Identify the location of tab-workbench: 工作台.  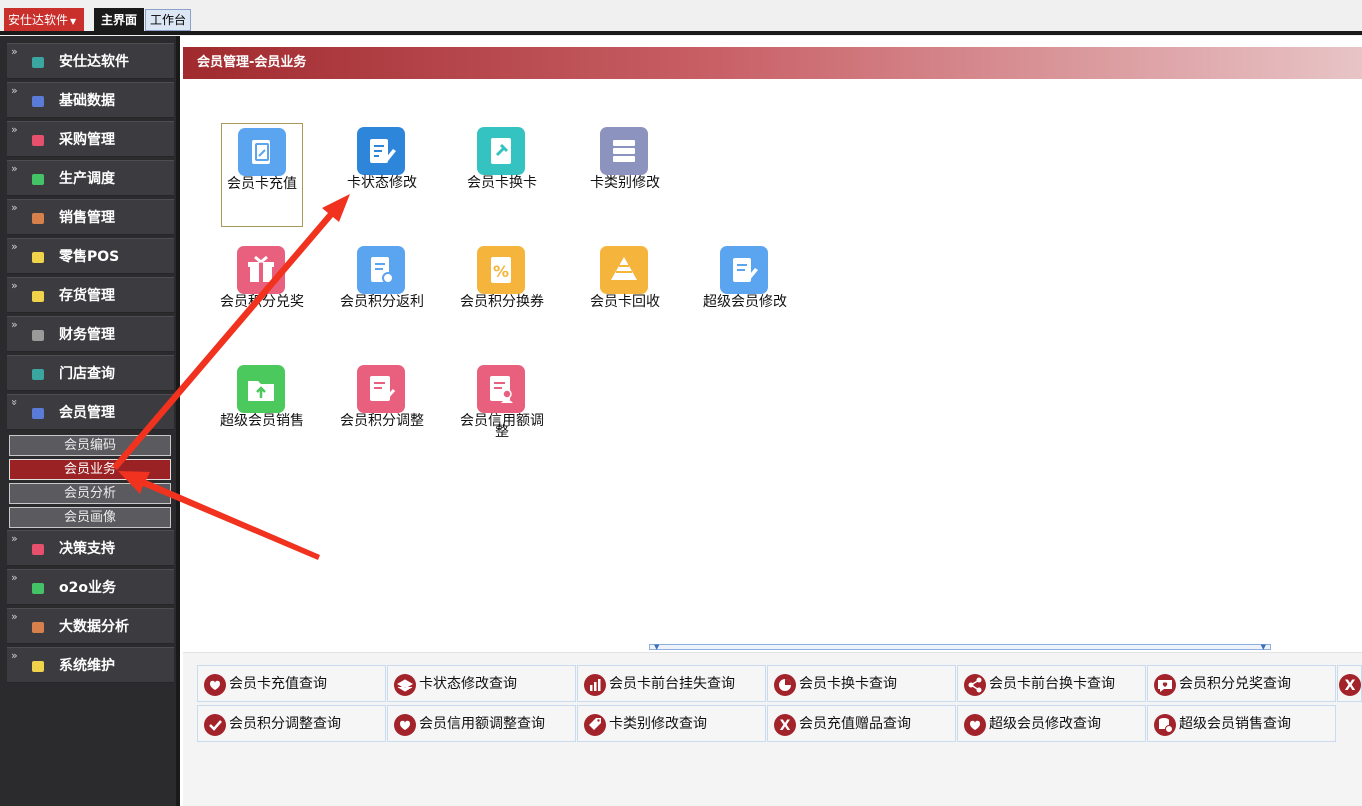
(168, 20).